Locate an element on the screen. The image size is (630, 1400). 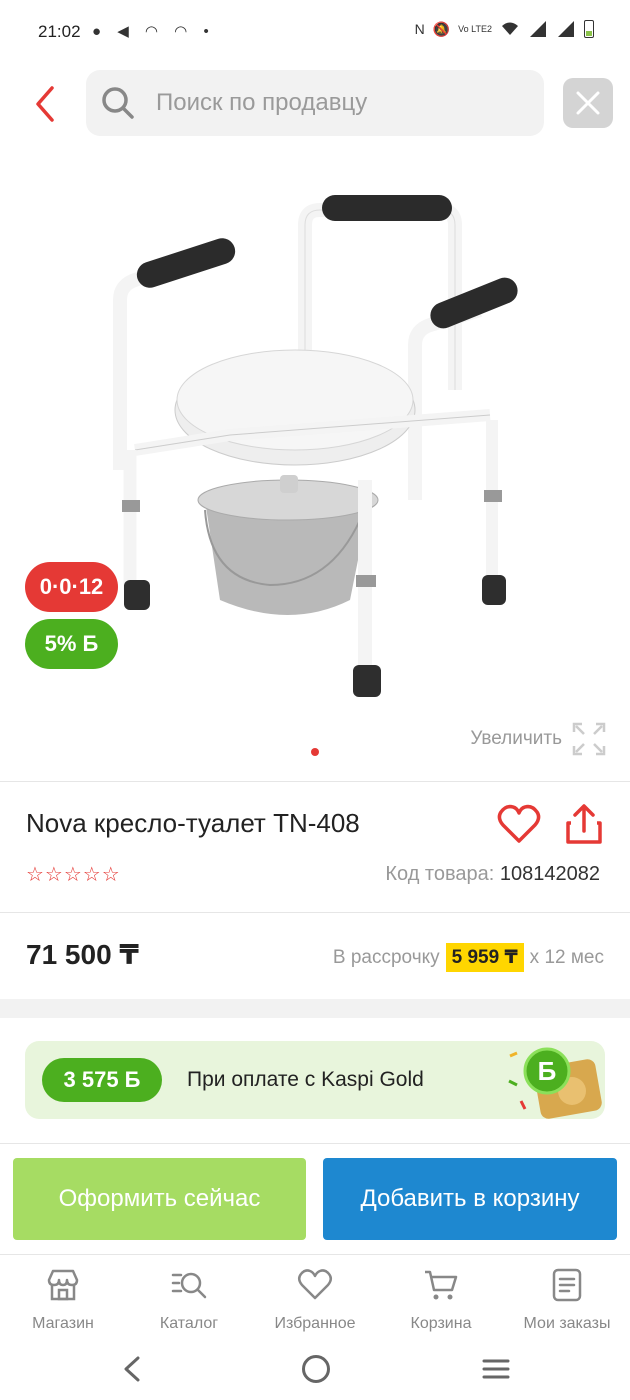
notification-icons: ● ◀ ◠ ◠ • is located at coordinates (153, 31).